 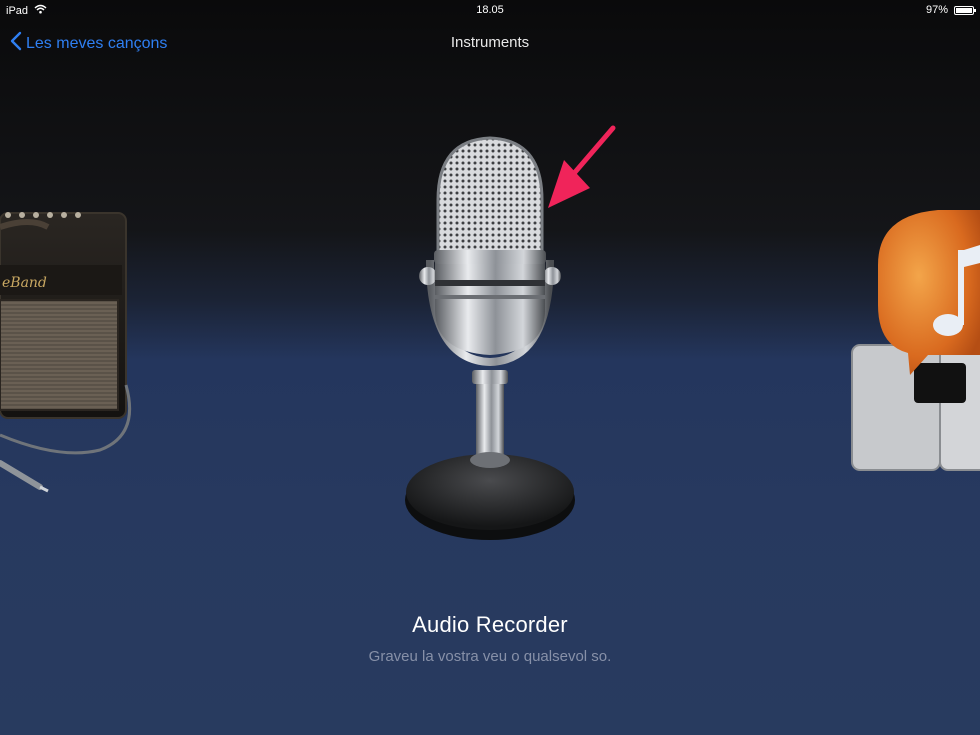 I want to click on status-time: 18.05, so click(x=490, y=10).